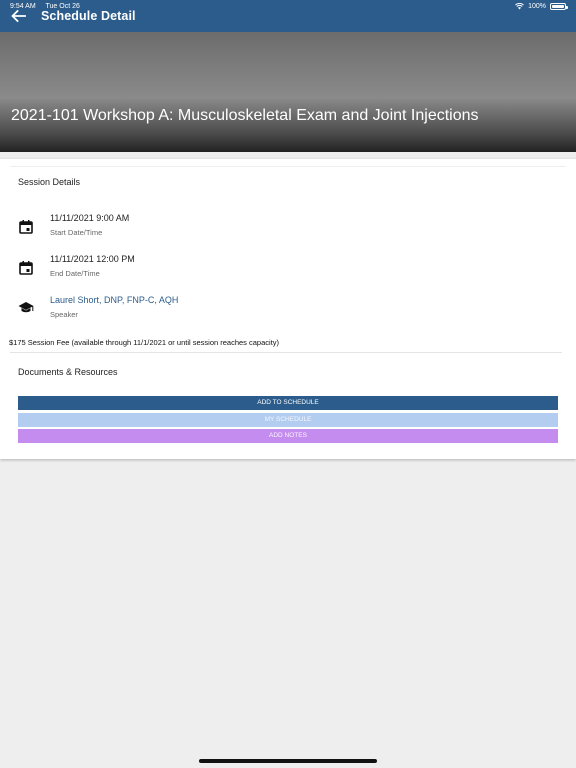 Image resolution: width=576 pixels, height=768 pixels. What do you see at coordinates (537, 6) in the screenshot?
I see `battery-percent: 100%` at bounding box center [537, 6].